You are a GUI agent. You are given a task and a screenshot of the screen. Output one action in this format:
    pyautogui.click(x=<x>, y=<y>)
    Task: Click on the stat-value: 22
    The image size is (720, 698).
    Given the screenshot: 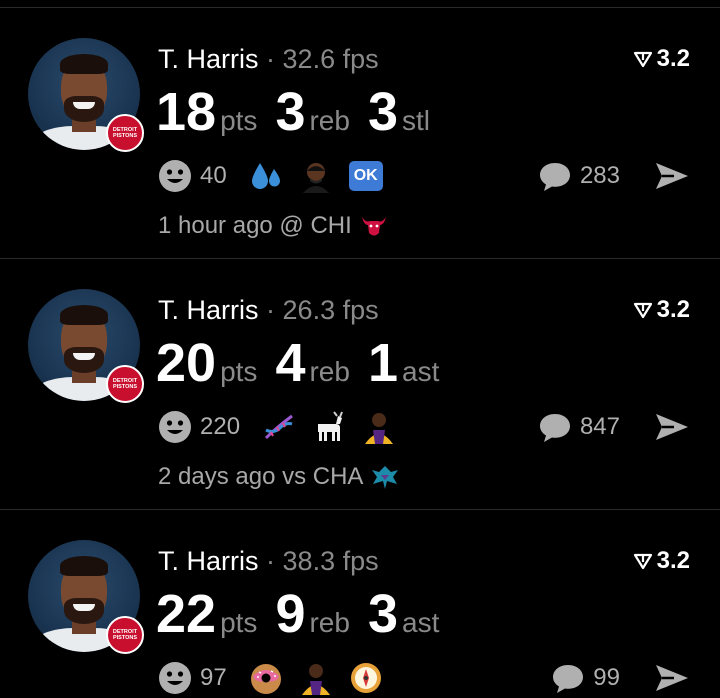 What is the action you would take?
    pyautogui.click(x=186, y=614)
    